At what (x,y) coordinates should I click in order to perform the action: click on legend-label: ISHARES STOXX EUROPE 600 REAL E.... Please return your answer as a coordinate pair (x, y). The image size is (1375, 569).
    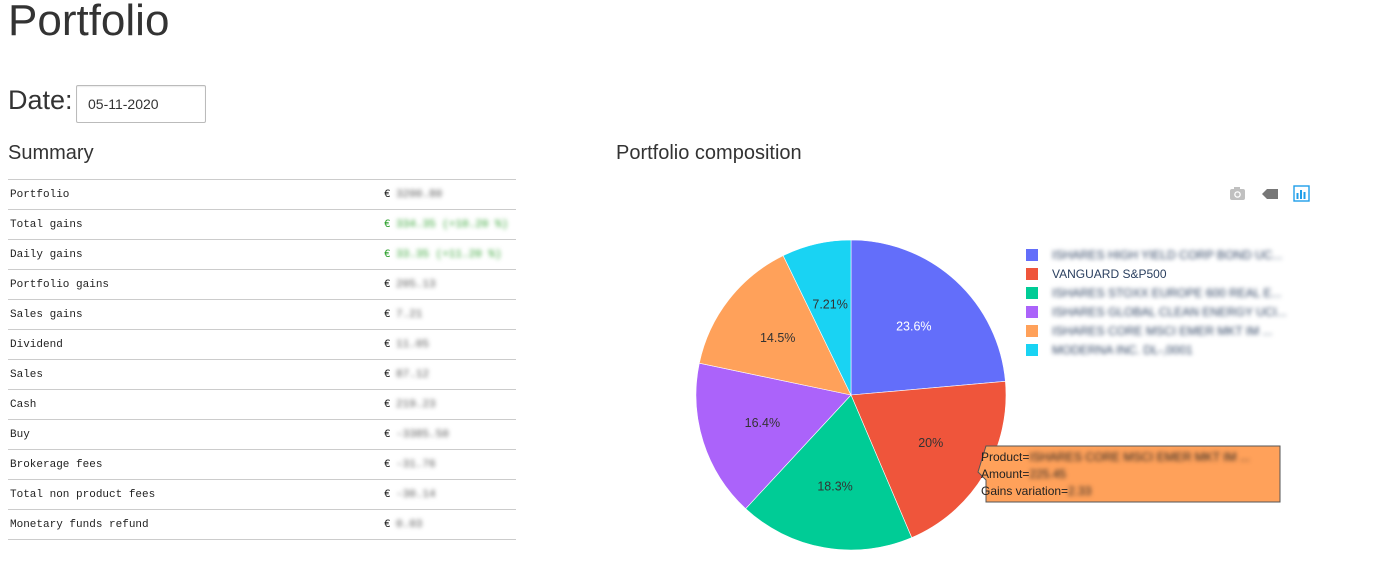
    Looking at the image, I should click on (1166, 293).